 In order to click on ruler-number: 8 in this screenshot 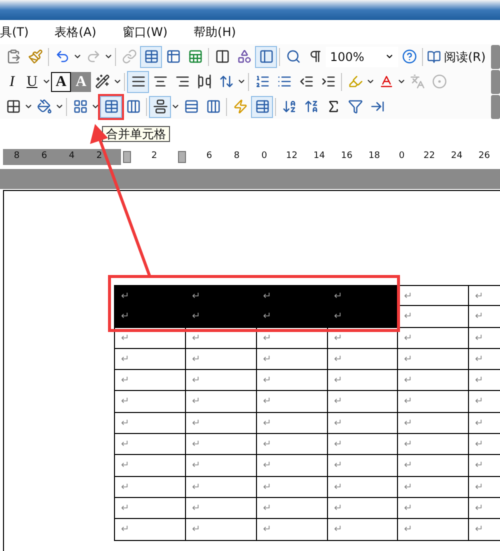, I will do `click(17, 157)`.